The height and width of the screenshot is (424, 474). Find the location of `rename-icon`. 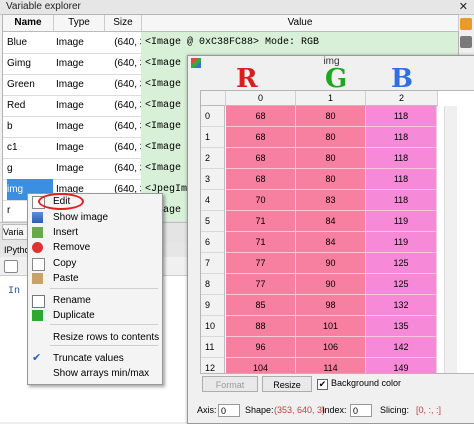

rename-icon is located at coordinates (38, 301).